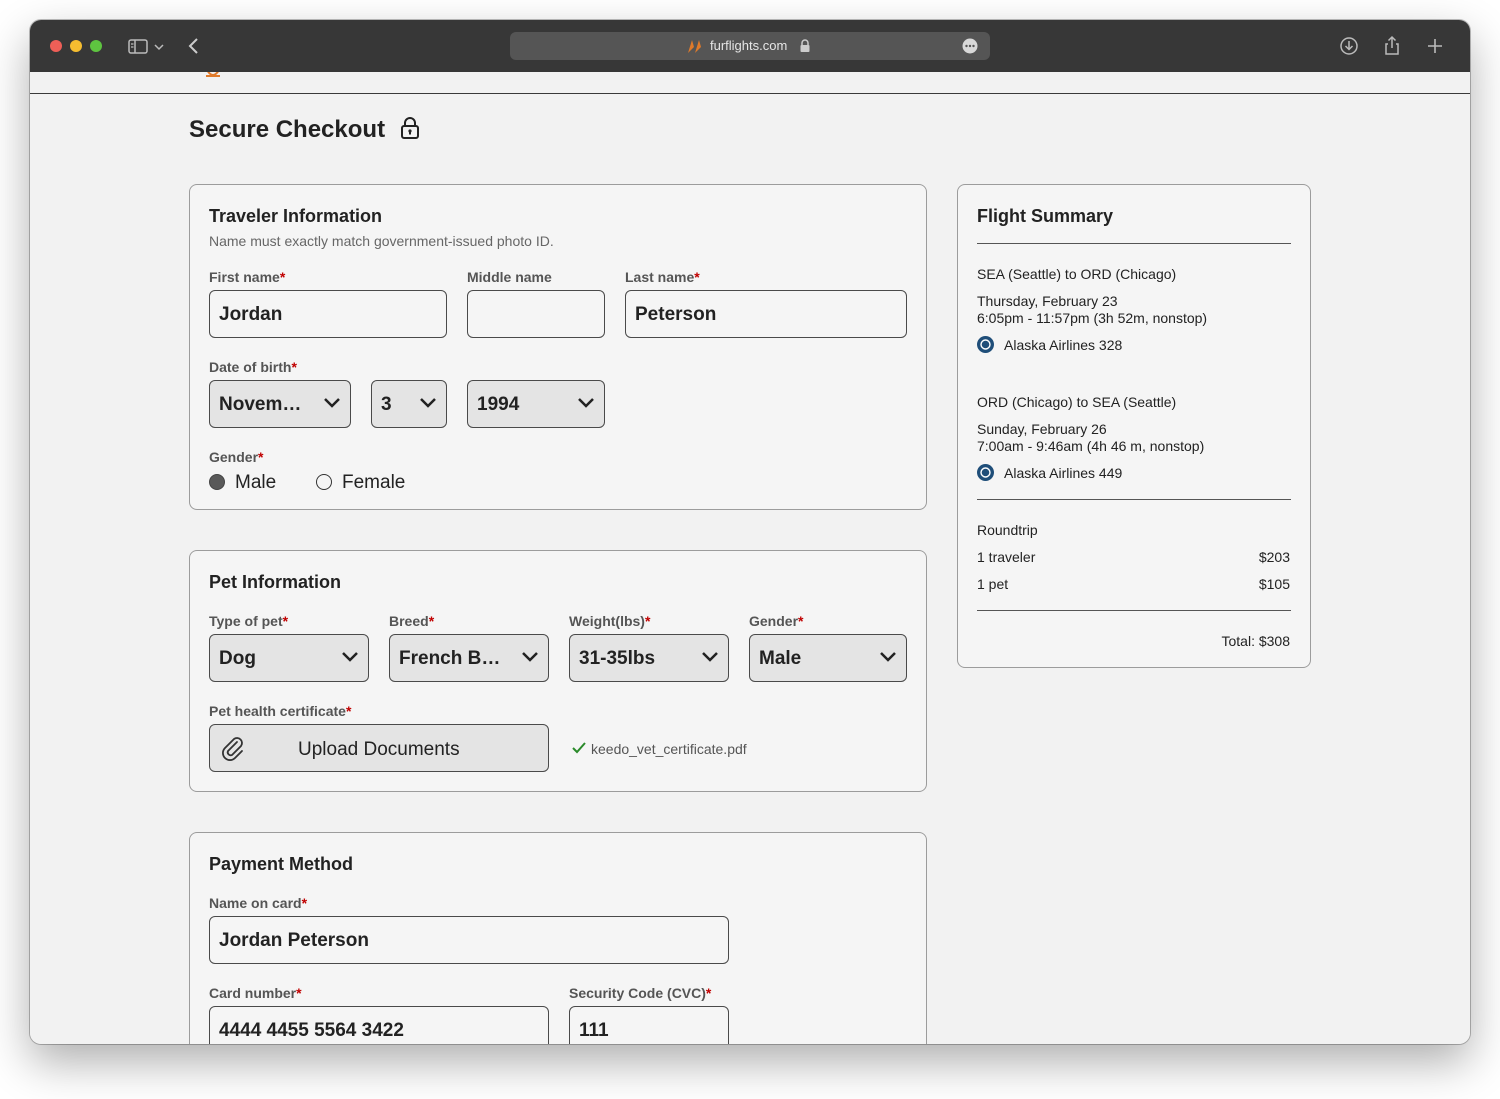  What do you see at coordinates (1047, 301) in the screenshot?
I see `outbound-date: Thursday, February 23` at bounding box center [1047, 301].